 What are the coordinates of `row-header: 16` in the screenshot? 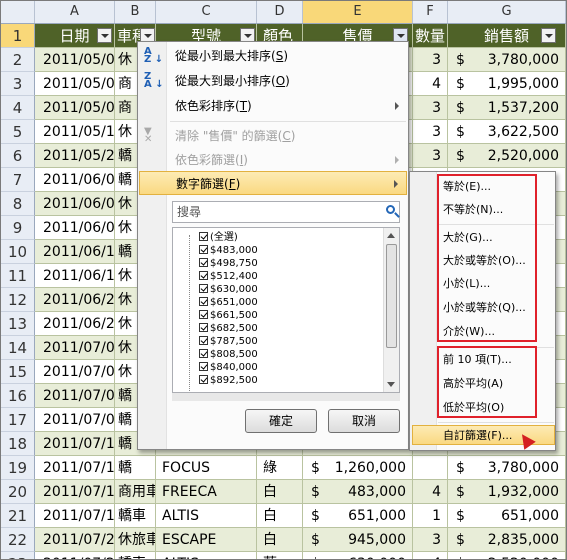 It's located at (18, 396).